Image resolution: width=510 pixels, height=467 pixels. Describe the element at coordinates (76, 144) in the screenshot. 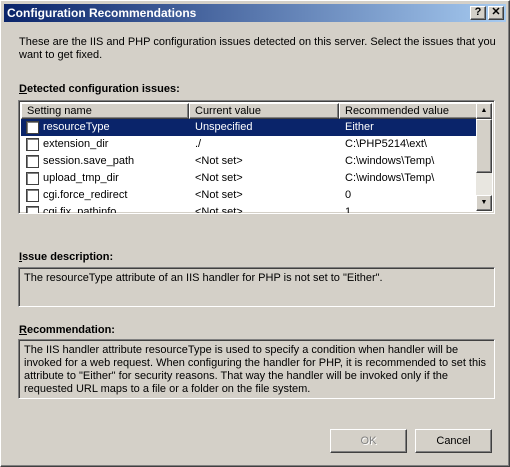

I see `setting-name: extension_dir` at that location.